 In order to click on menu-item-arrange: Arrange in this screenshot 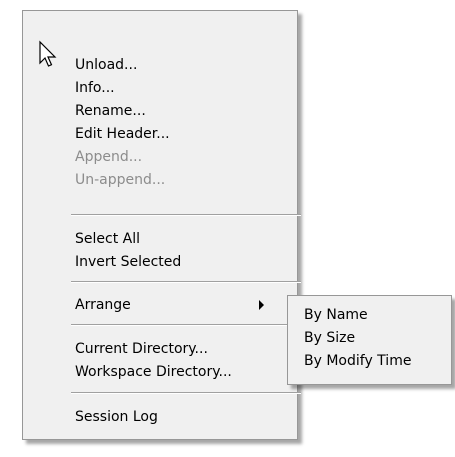, I will do `click(103, 305)`.